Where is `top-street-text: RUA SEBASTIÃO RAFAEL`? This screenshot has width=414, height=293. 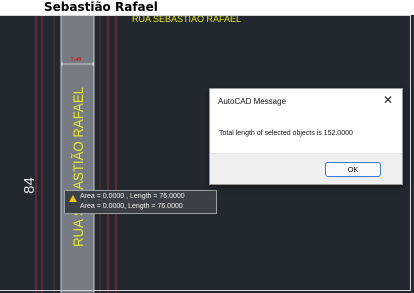
top-street-text: RUA SEBASTIÃO RAFAEL is located at coordinates (186, 19).